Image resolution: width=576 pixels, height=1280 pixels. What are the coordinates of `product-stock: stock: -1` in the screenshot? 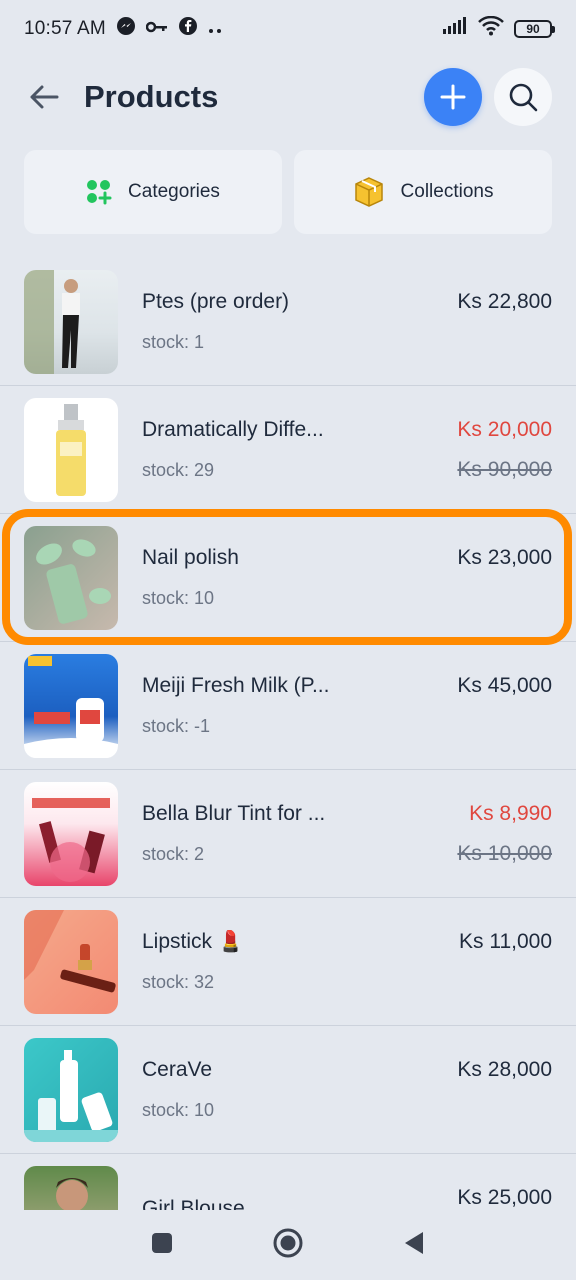 It's located at (176, 726).